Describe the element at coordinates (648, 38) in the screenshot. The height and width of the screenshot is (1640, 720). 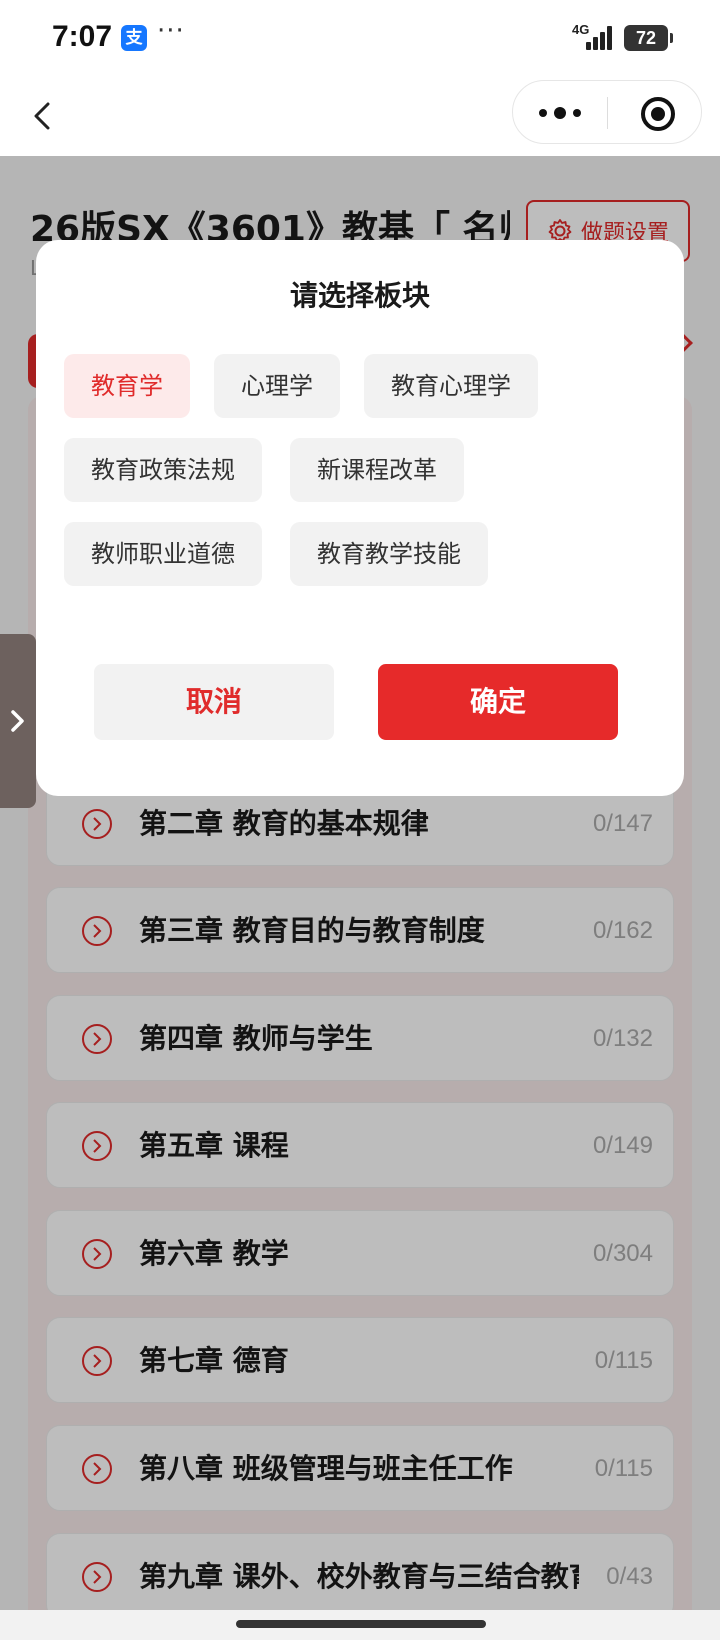
I see `battery-icon: 72` at that location.